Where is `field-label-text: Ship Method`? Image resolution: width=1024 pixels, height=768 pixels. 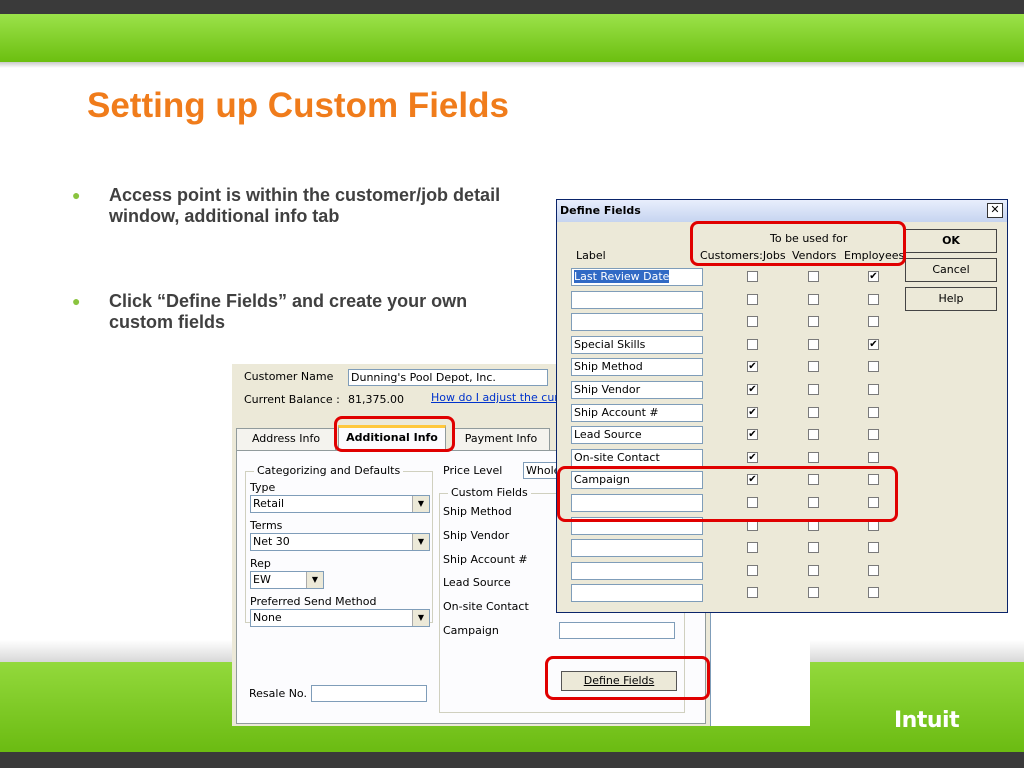
field-label-text: Ship Method is located at coordinates (608, 366).